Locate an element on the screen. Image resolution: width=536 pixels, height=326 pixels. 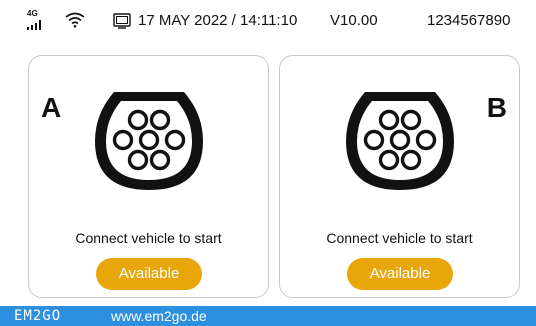
port-letter: B is located at coordinates (496, 107).